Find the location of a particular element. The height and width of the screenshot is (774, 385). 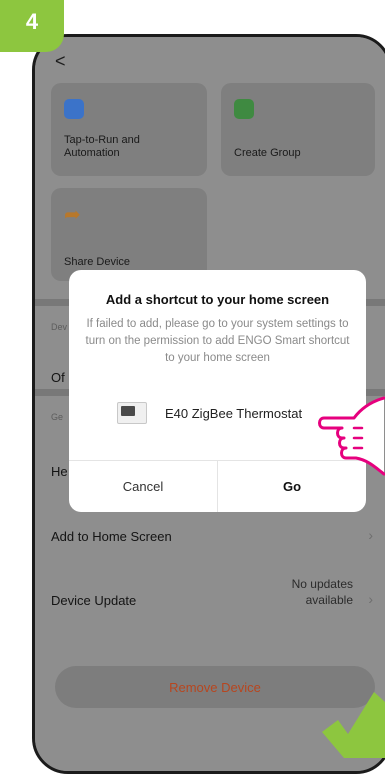

pointing-hand-icon is located at coordinates (351, 436).